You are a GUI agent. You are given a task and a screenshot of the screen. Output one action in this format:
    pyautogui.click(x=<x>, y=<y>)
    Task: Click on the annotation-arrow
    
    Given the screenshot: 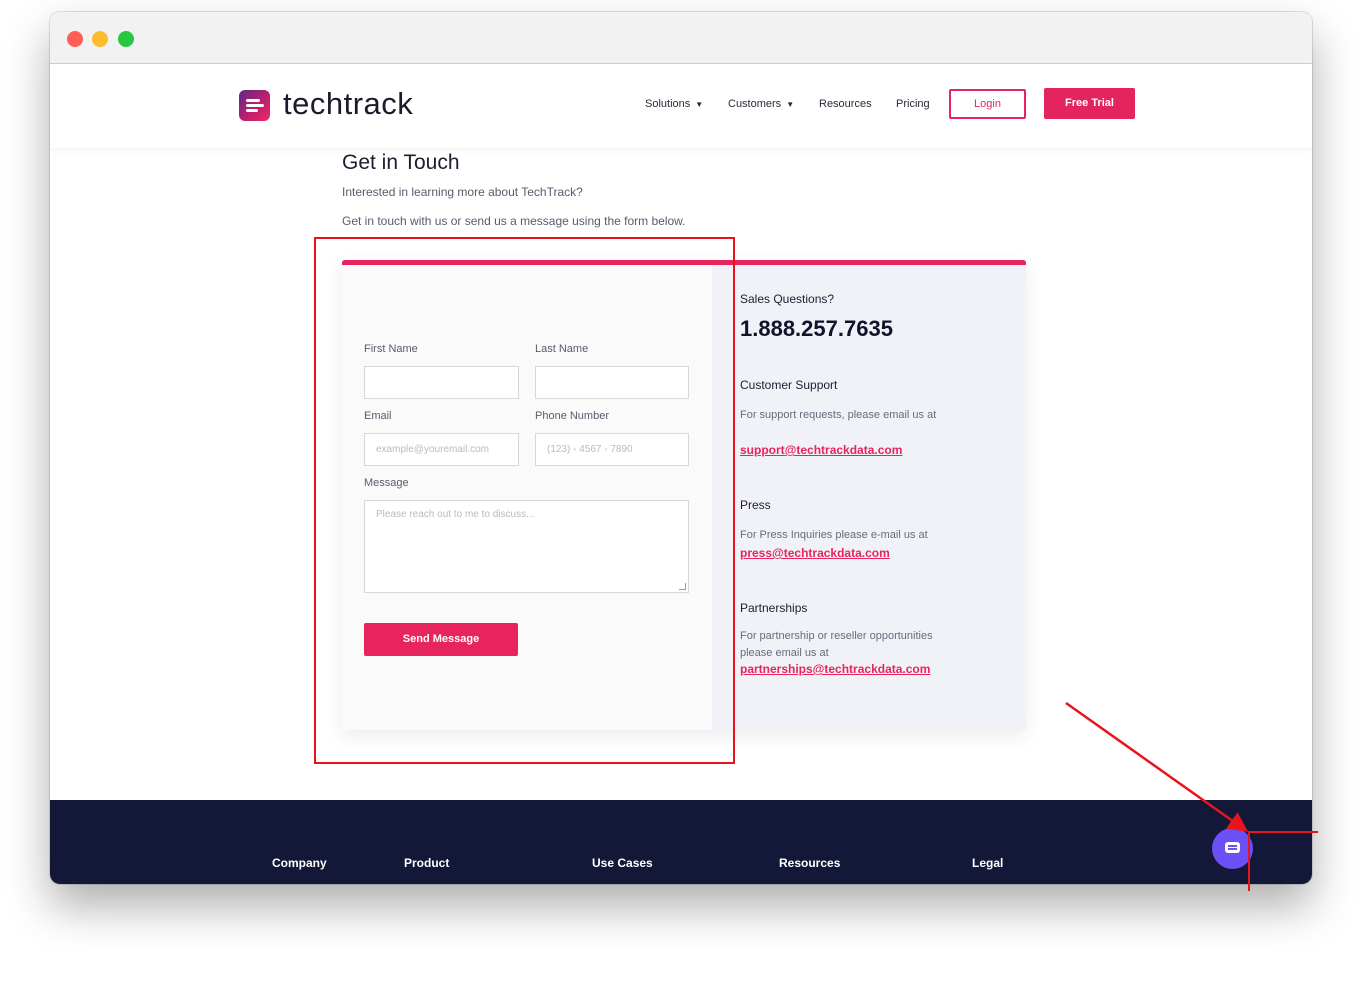 What is the action you would take?
    pyautogui.click(x=1157, y=766)
    